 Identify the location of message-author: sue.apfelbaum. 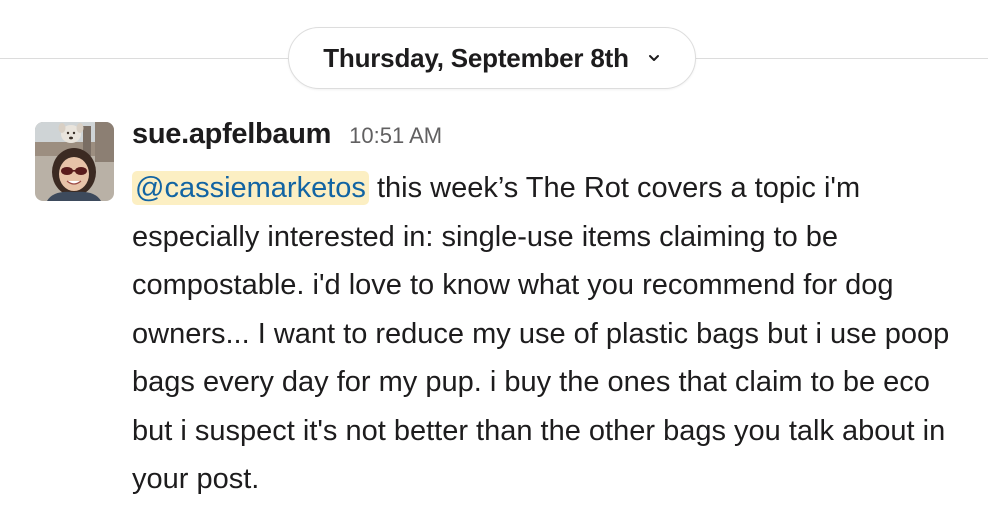
(231, 134).